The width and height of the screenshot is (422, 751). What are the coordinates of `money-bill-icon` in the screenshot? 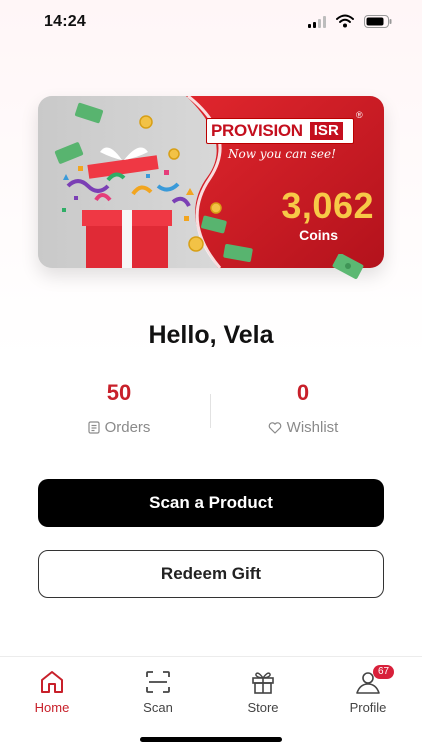 It's located at (348, 266).